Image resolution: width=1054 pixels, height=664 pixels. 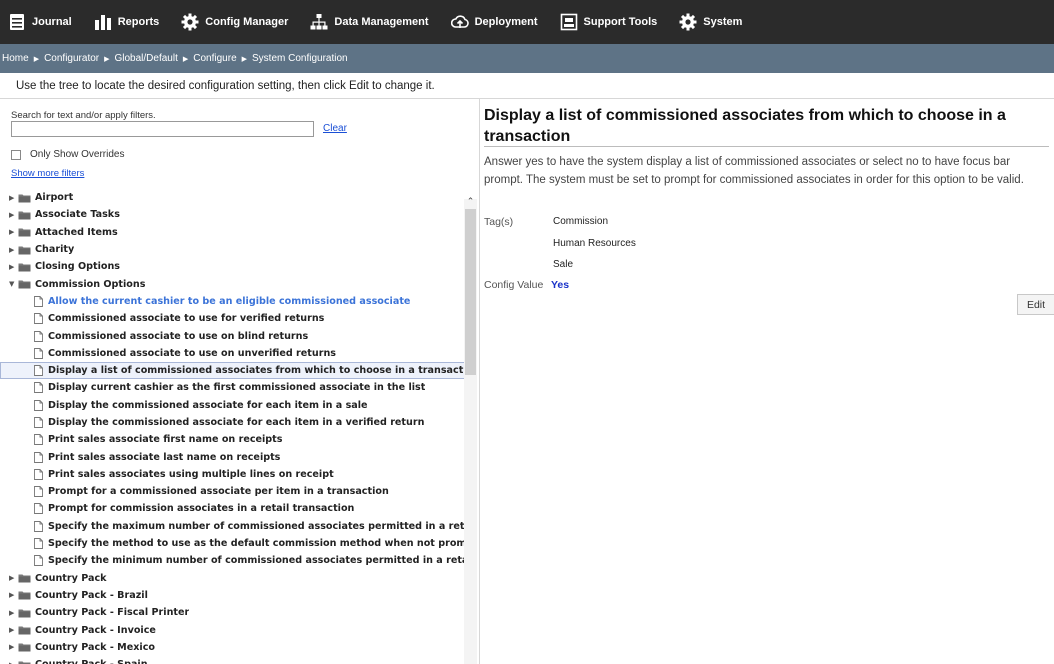 What do you see at coordinates (17, 22) in the screenshot?
I see `journal-icon` at bounding box center [17, 22].